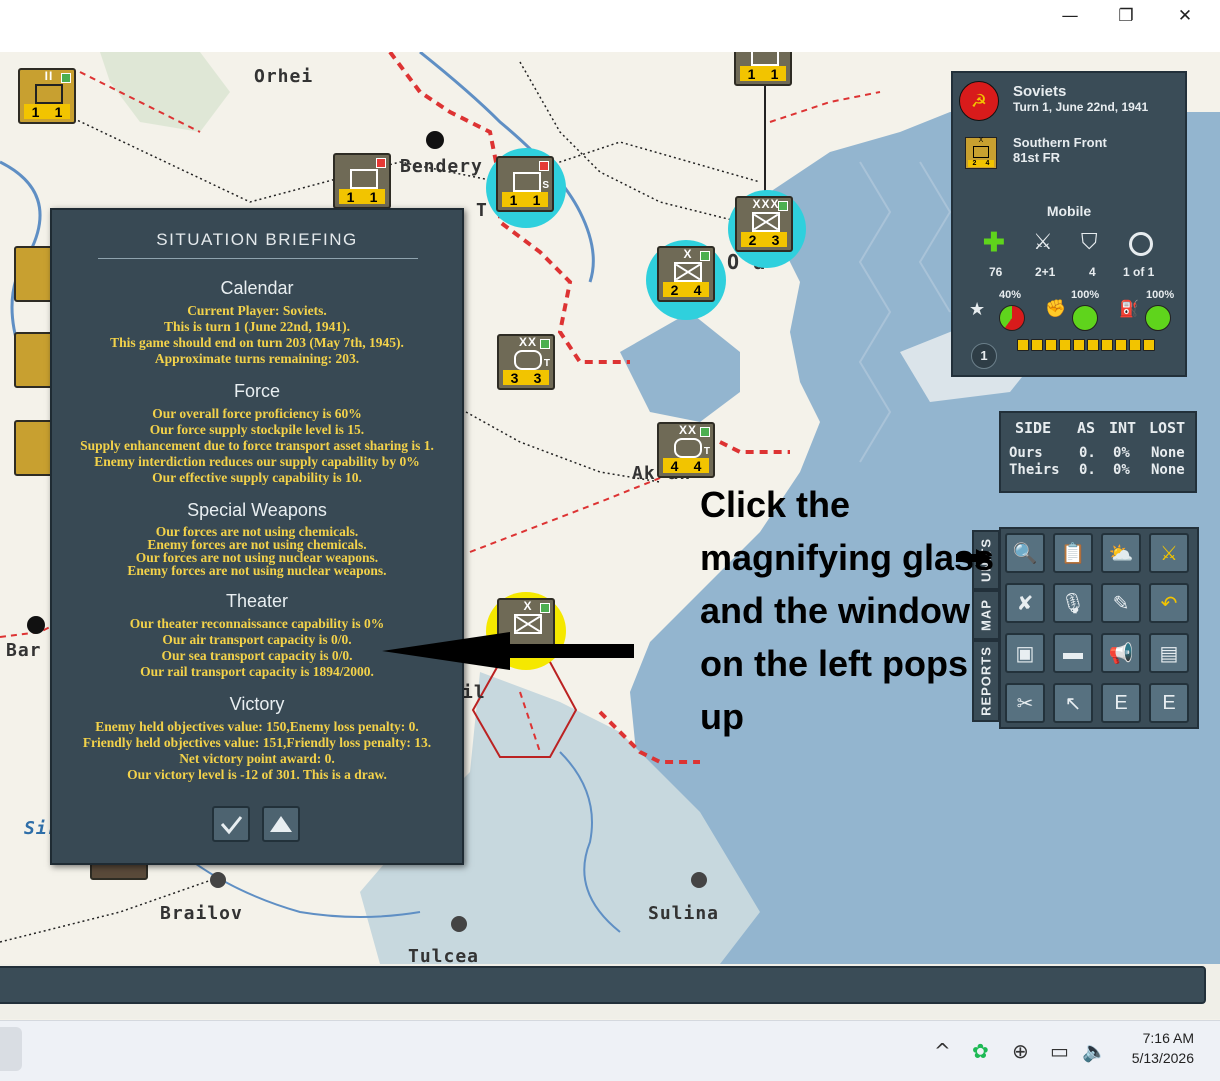 The height and width of the screenshot is (1081, 1220). Describe the element at coordinates (1070, 16) in the screenshot. I see `minimize-button: —` at that location.